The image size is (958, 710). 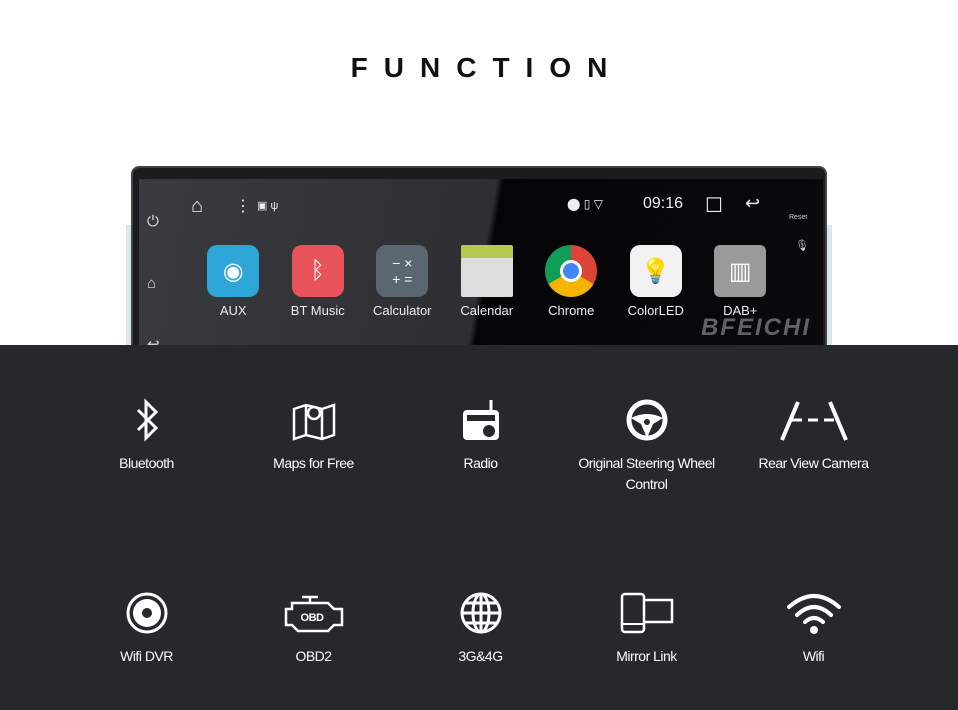 What do you see at coordinates (813, 420) in the screenshot?
I see `rear-camera-icon` at bounding box center [813, 420].